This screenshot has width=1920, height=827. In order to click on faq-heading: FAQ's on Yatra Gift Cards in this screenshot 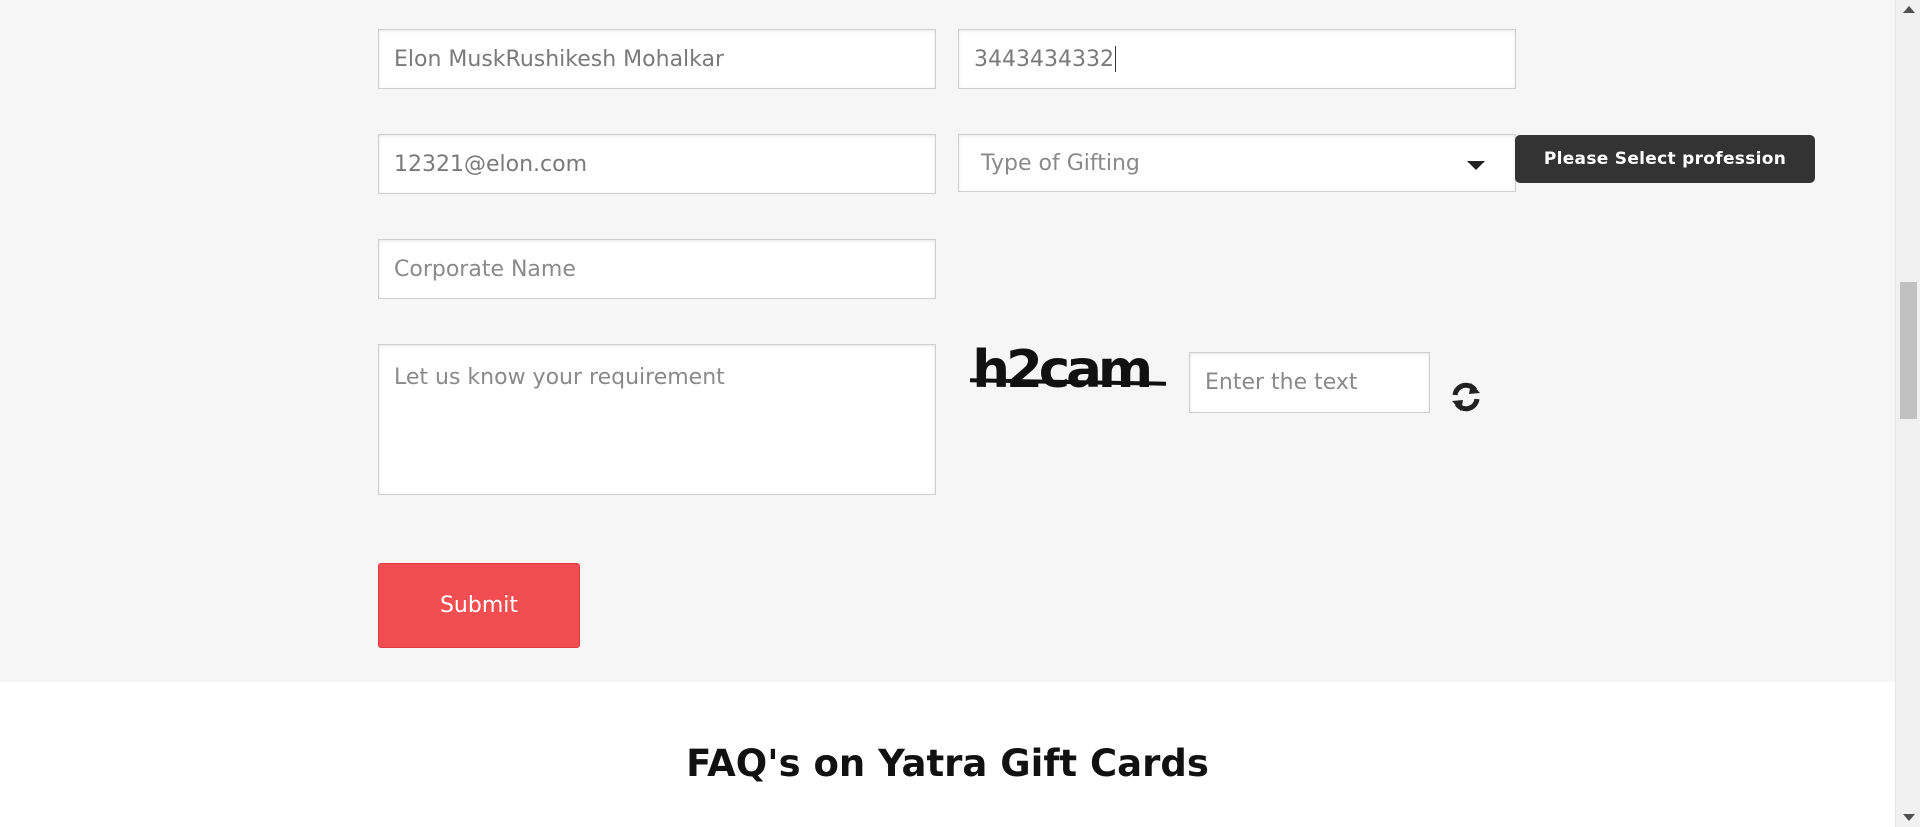, I will do `click(947, 763)`.